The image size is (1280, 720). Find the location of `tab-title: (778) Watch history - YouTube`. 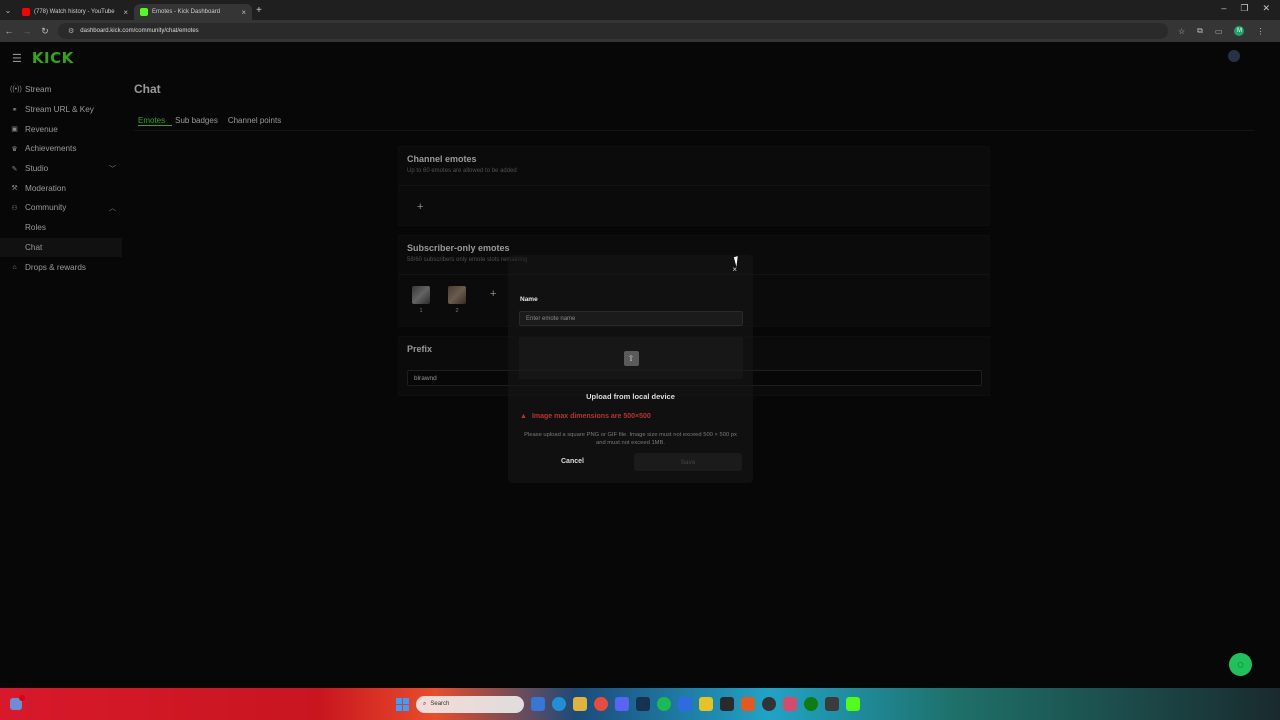

tab-title: (778) Watch history - YouTube is located at coordinates (74, 12).